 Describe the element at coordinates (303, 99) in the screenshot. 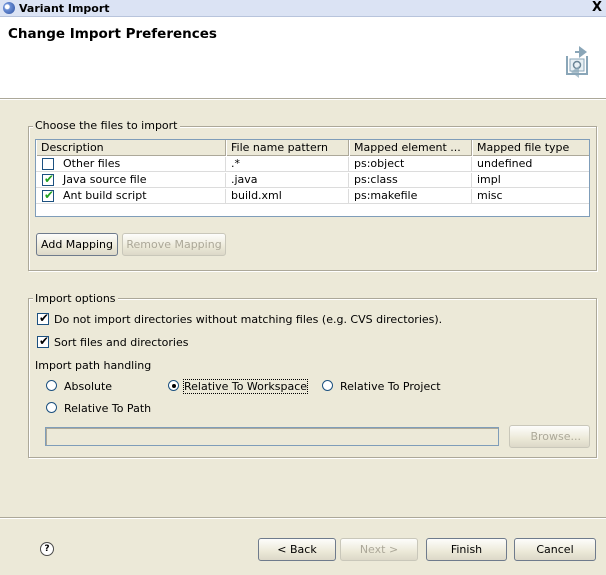

I see `header-separator` at that location.